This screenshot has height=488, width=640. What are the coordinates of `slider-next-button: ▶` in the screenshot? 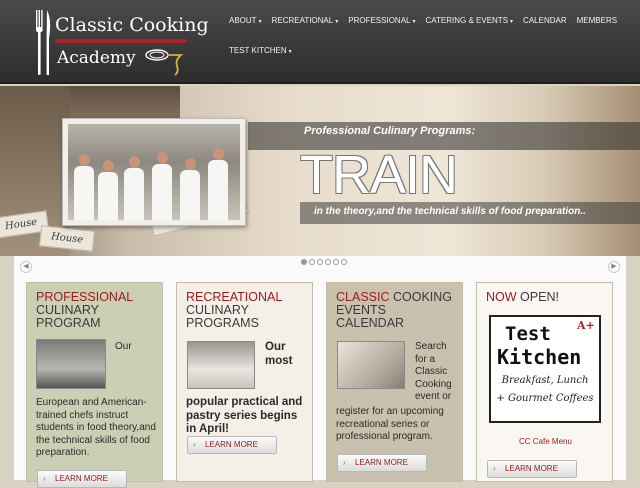 It's located at (614, 267).